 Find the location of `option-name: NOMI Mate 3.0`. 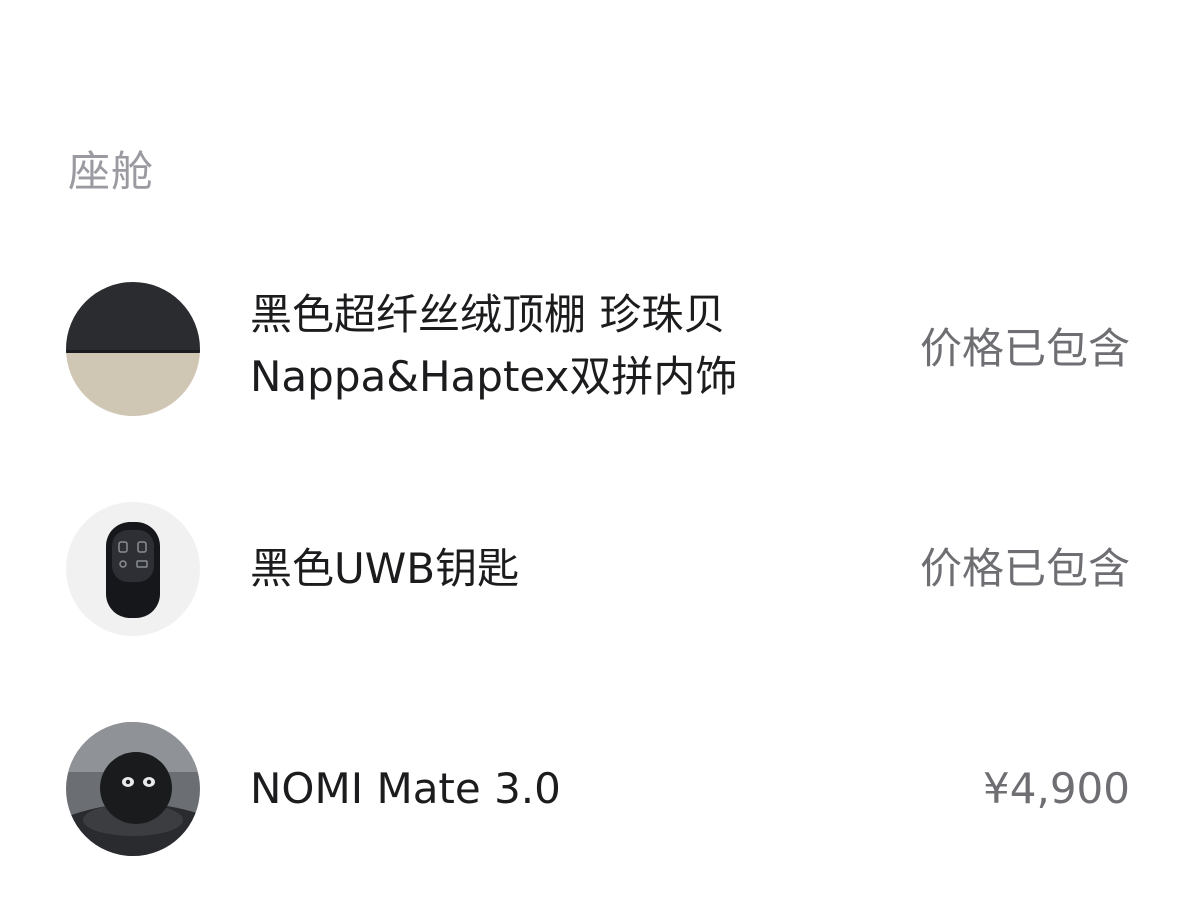

option-name: NOMI Mate 3.0 is located at coordinates (405, 788).